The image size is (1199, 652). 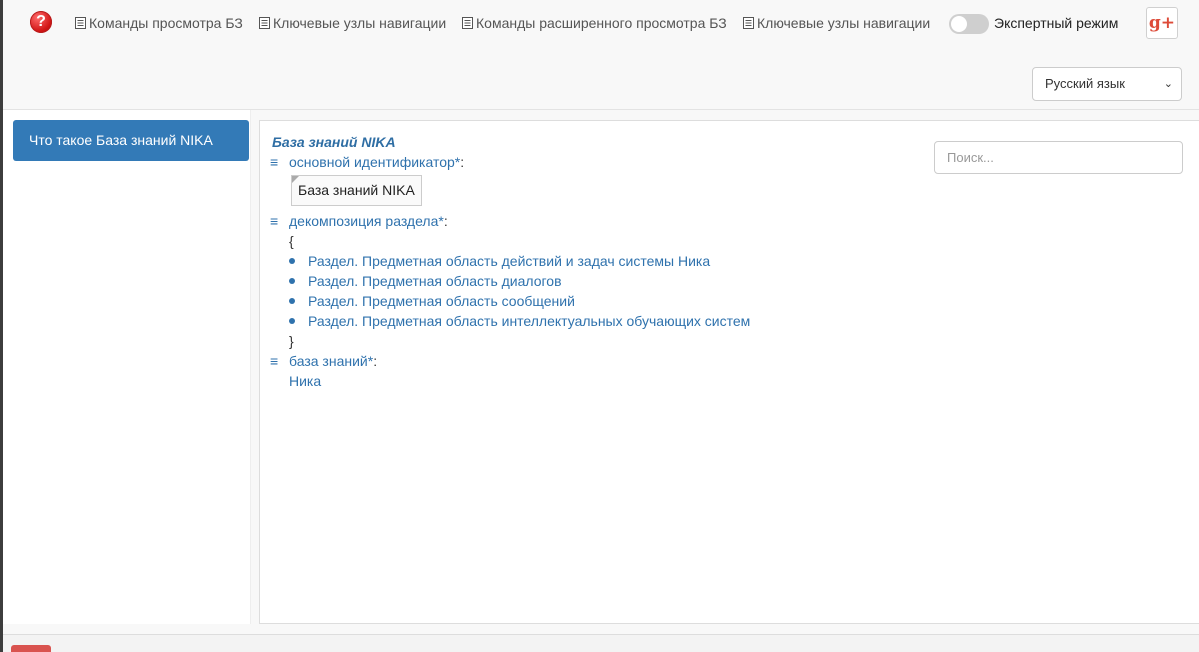 I want to click on menu-item-key-nodes-2: Ключевые узлы навигации, so click(x=836, y=23).